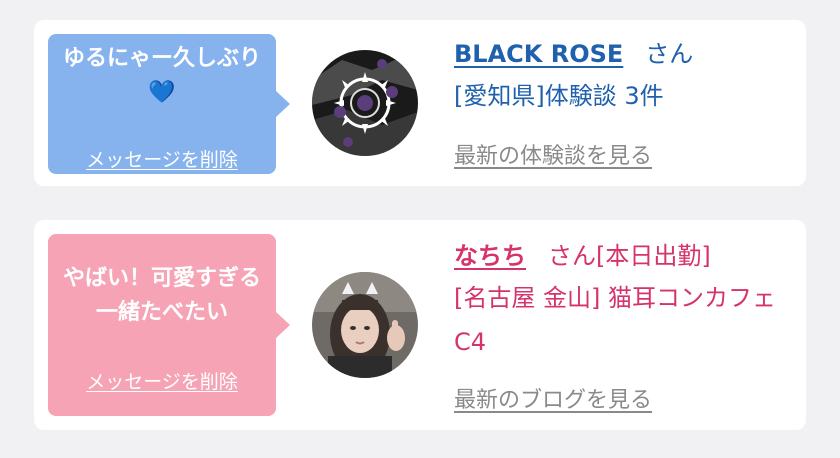  I want to click on name-line: BLACK ROSE さん, so click(624, 54).